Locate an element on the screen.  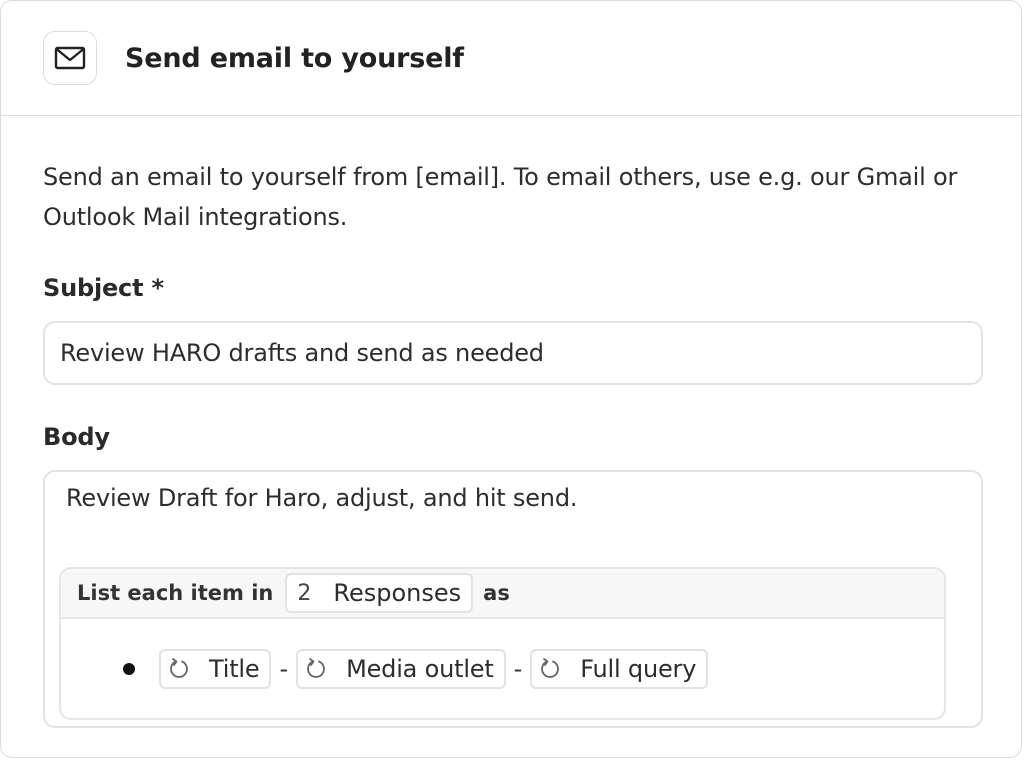
list-header: List each item in 2 Responses as is located at coordinates (502, 594).